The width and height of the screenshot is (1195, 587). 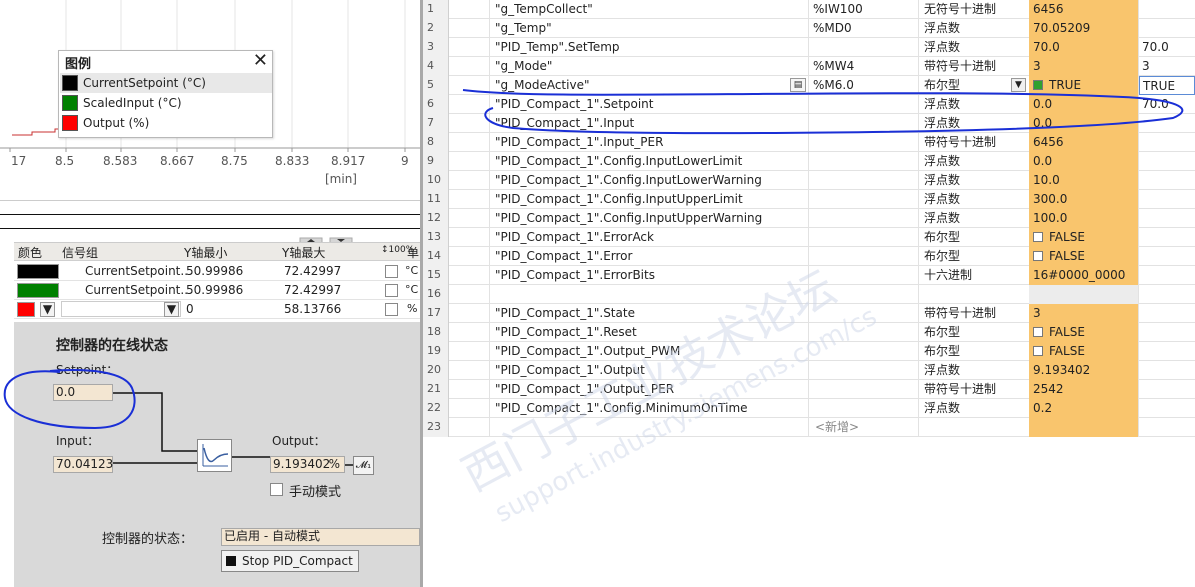 What do you see at coordinates (640, 142) in the screenshot?
I see `tag-name: "PID_Compact_1".Input_PER` at bounding box center [640, 142].